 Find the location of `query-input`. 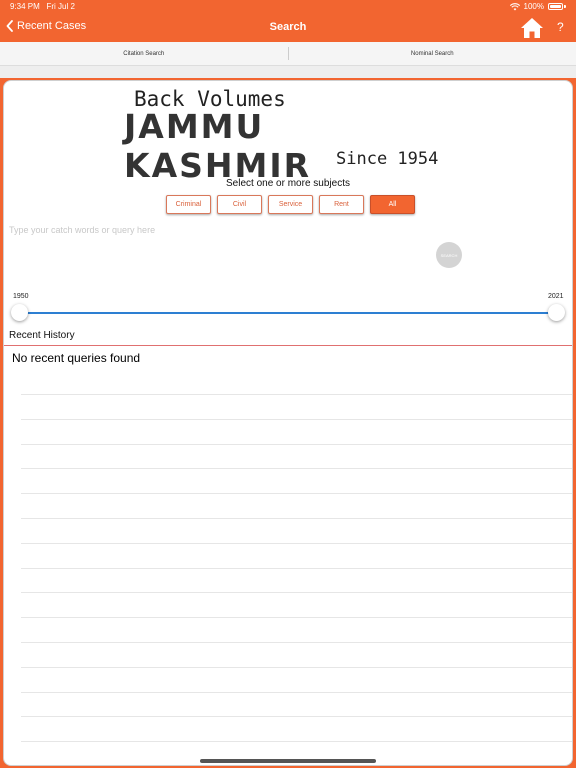

query-input is located at coordinates (219, 230).